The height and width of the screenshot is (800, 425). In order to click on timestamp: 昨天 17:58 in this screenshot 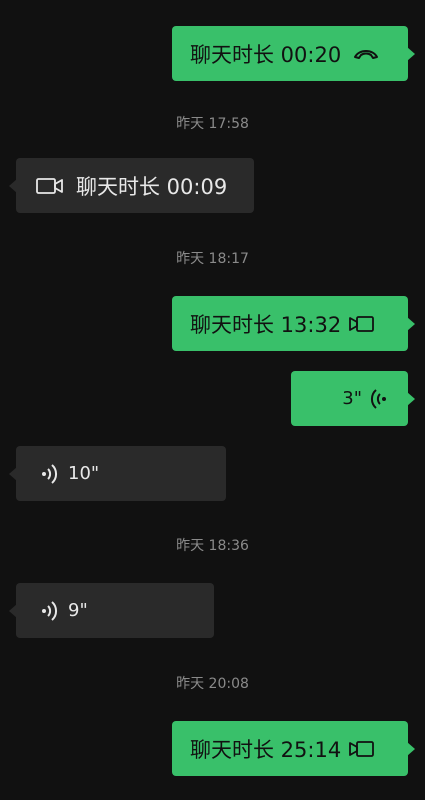, I will do `click(212, 124)`.